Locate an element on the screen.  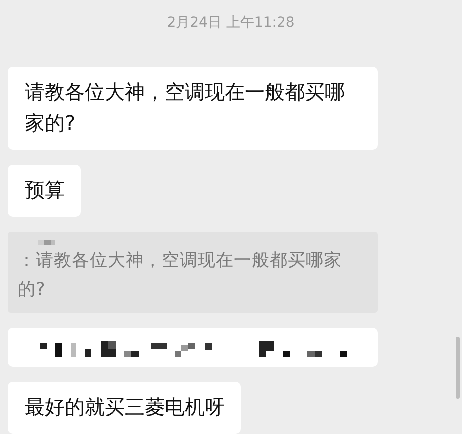
timestamp: 2月24日 上午11:28 is located at coordinates (231, 23).